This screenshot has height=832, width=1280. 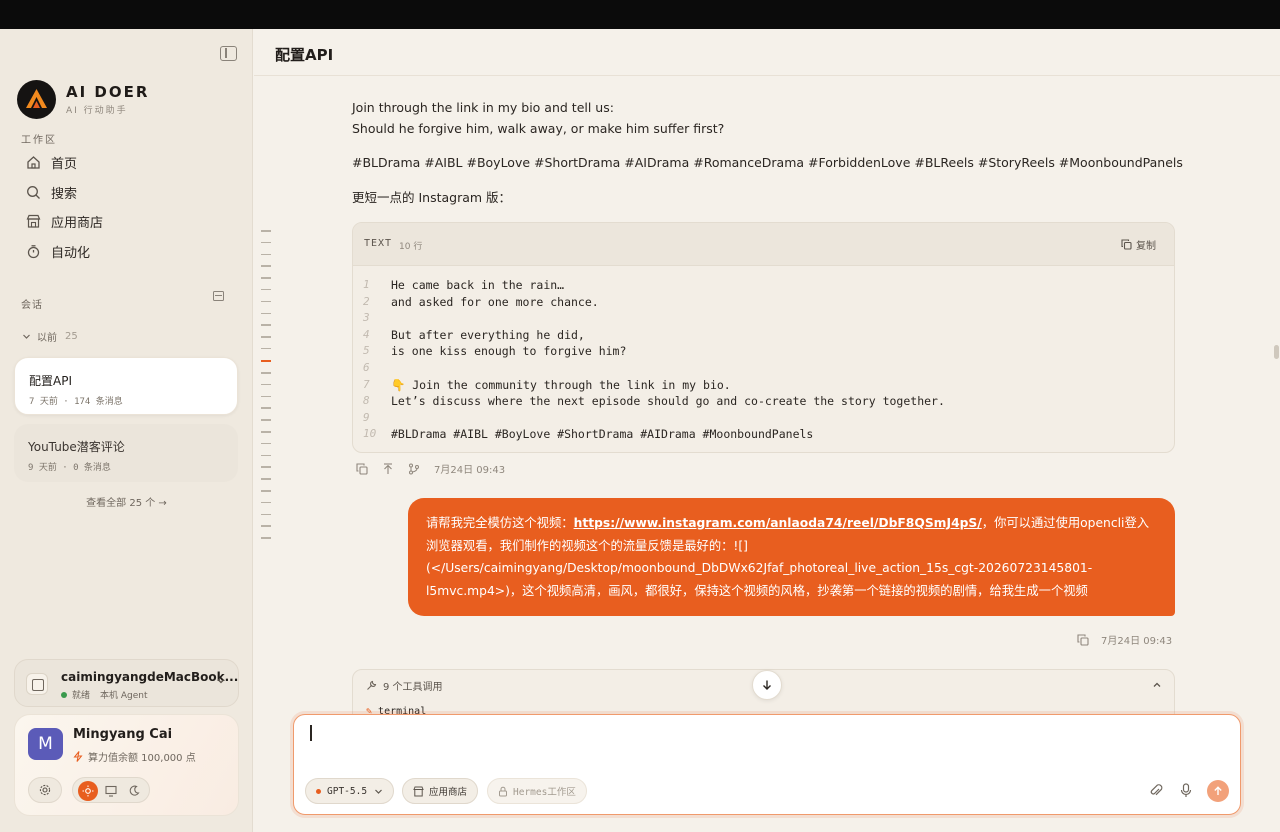 I want to click on lock-icon, so click(x=503, y=791).